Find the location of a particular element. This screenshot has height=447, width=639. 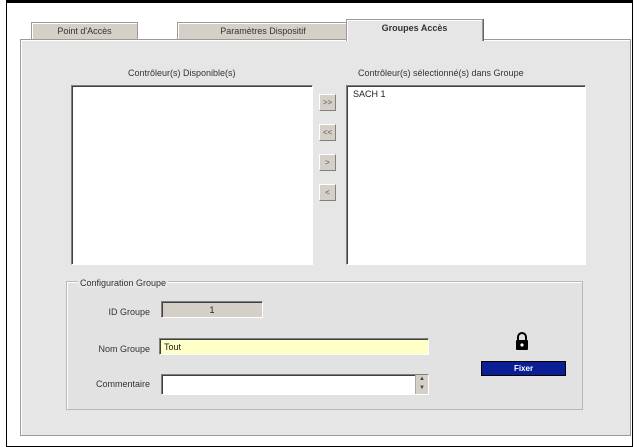

top-border is located at coordinates (319, 1).